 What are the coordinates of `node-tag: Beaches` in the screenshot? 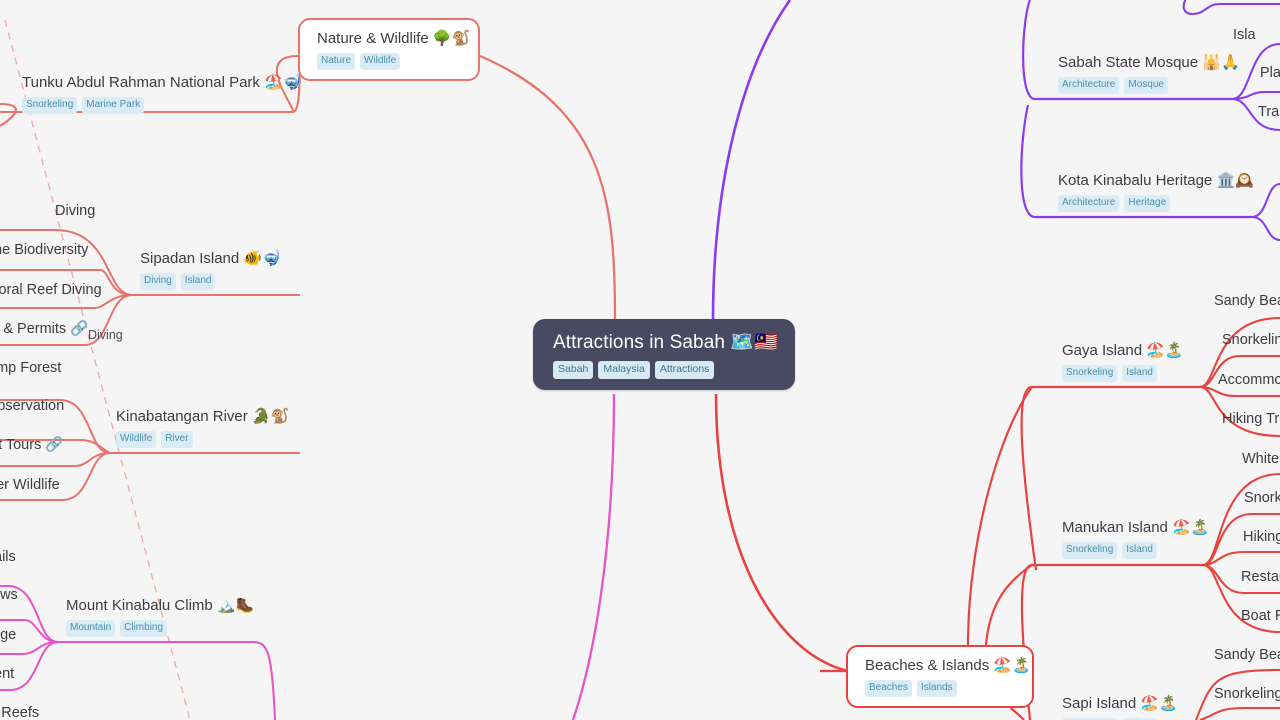 It's located at (888, 688).